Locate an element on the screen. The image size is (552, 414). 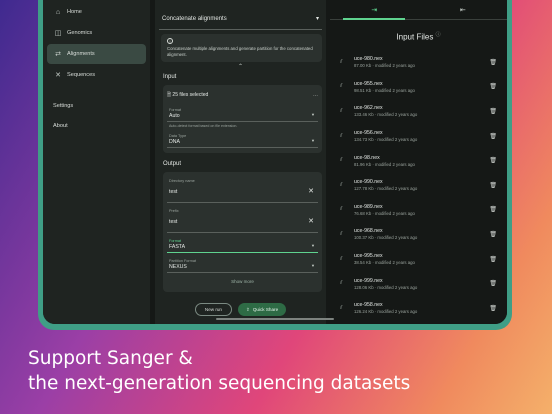
partition-format-value: NEXUS is located at coordinates (178, 267).